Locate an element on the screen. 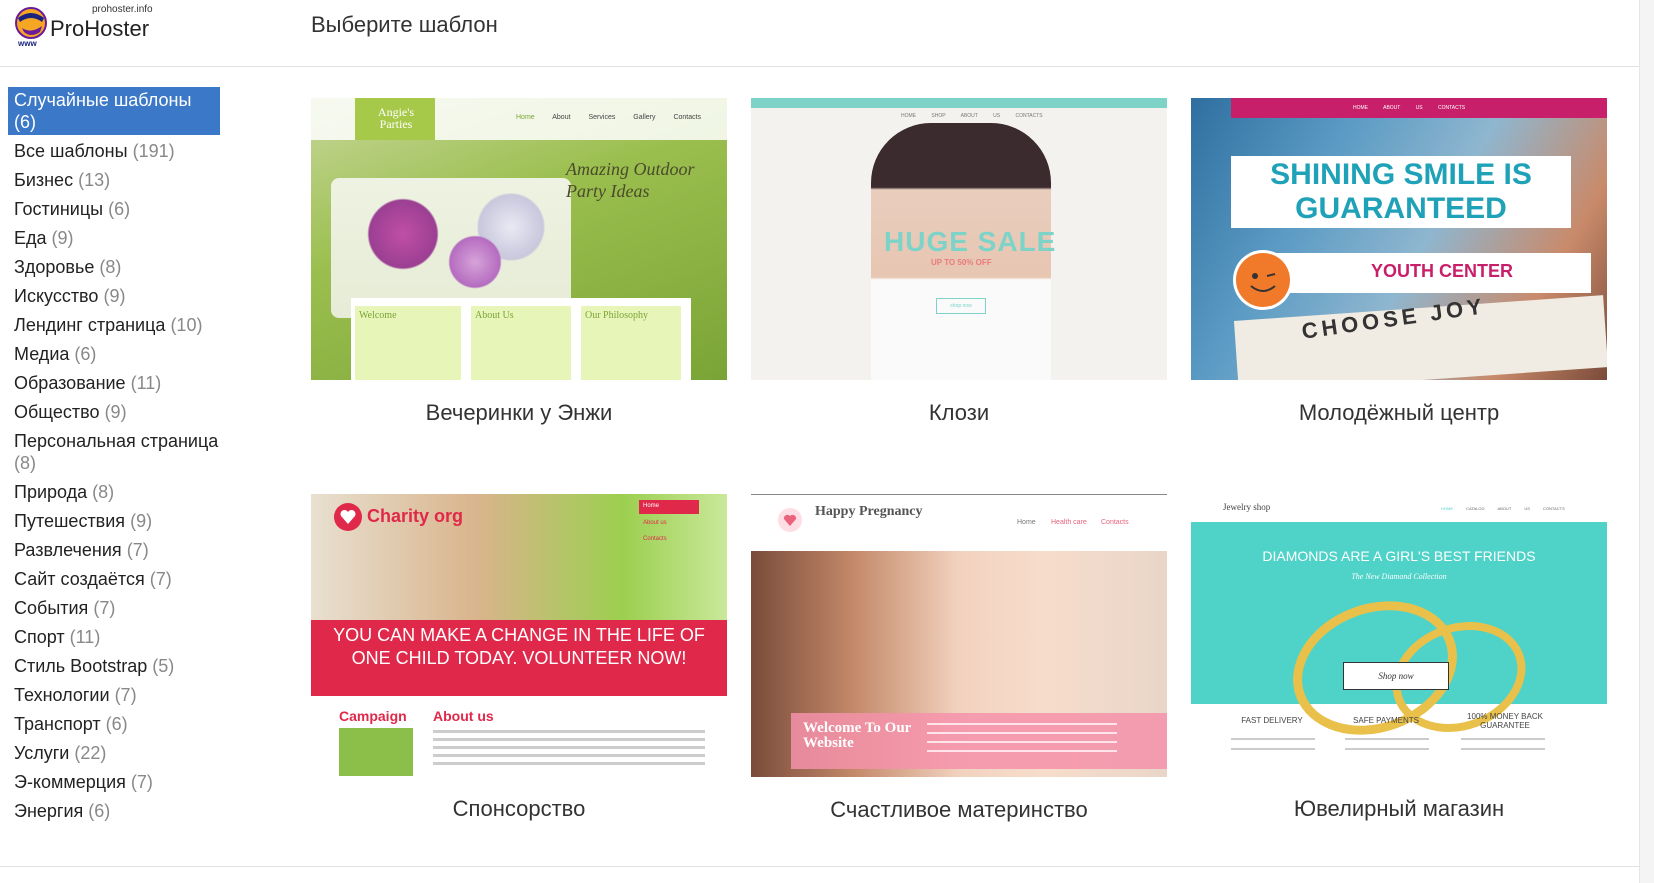  globe-logo-icon is located at coordinates (31, 23).